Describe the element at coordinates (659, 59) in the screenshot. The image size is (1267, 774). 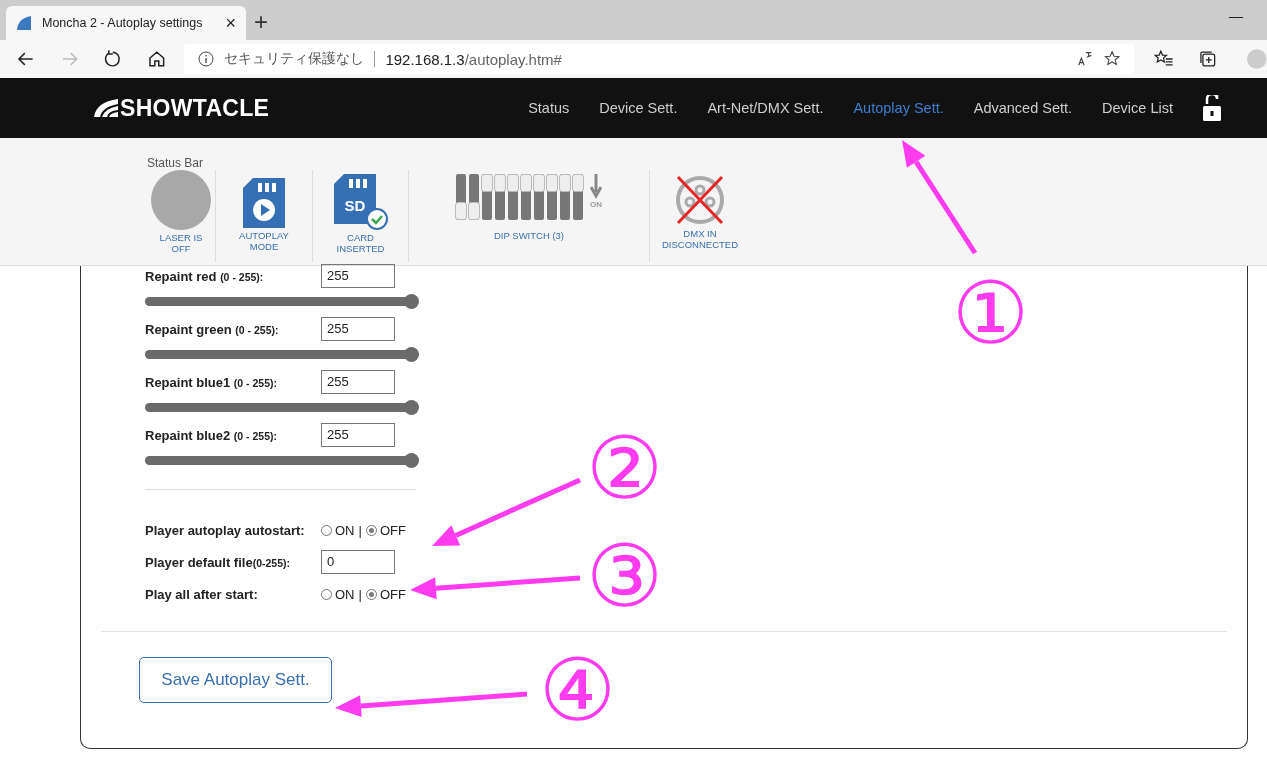
I see `address-bar: セキュリティ保護なし 192.168.1.3/autoplay.htm#` at that location.